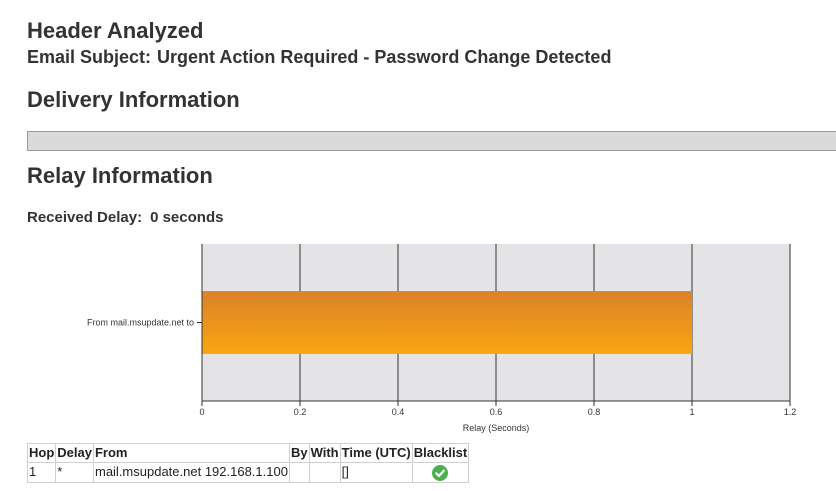  What do you see at coordinates (324, 453) in the screenshot?
I see `col-with: With` at bounding box center [324, 453].